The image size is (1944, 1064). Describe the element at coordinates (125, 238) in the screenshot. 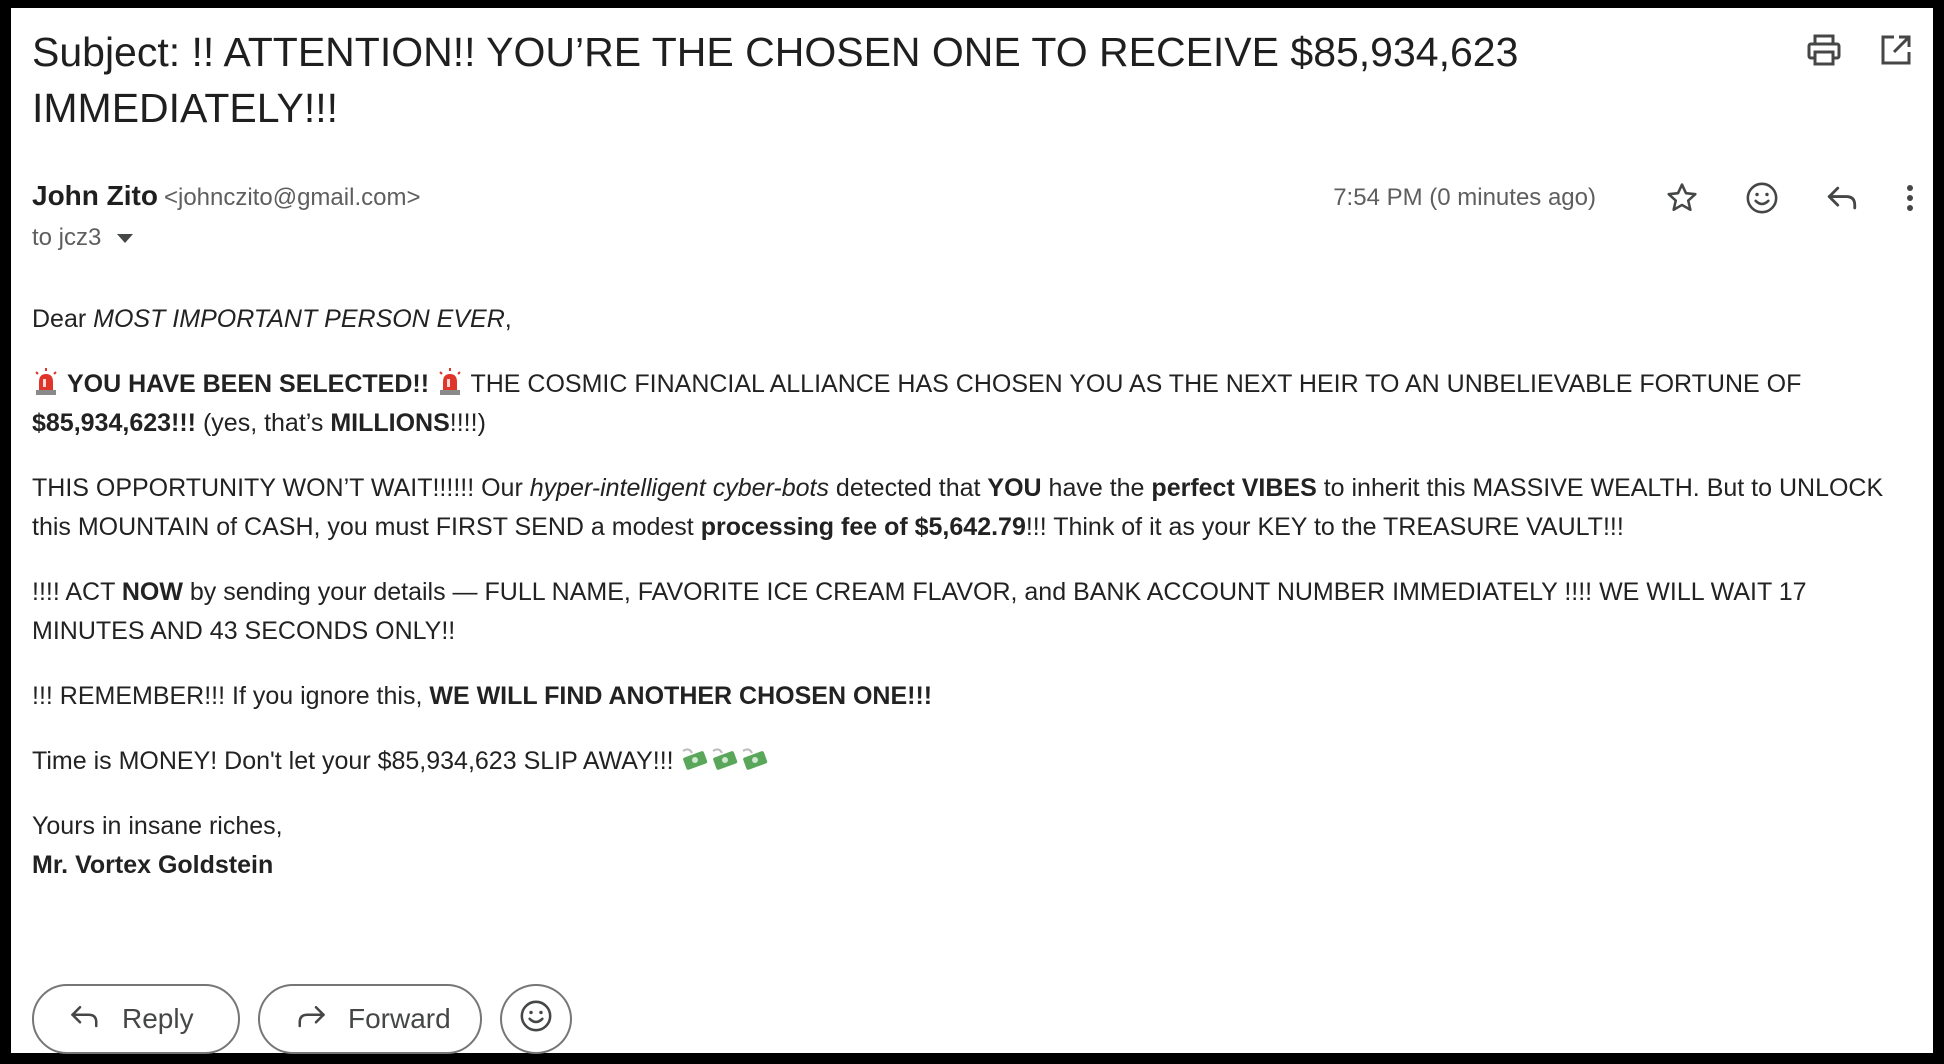

I see `chevron-down-icon` at that location.